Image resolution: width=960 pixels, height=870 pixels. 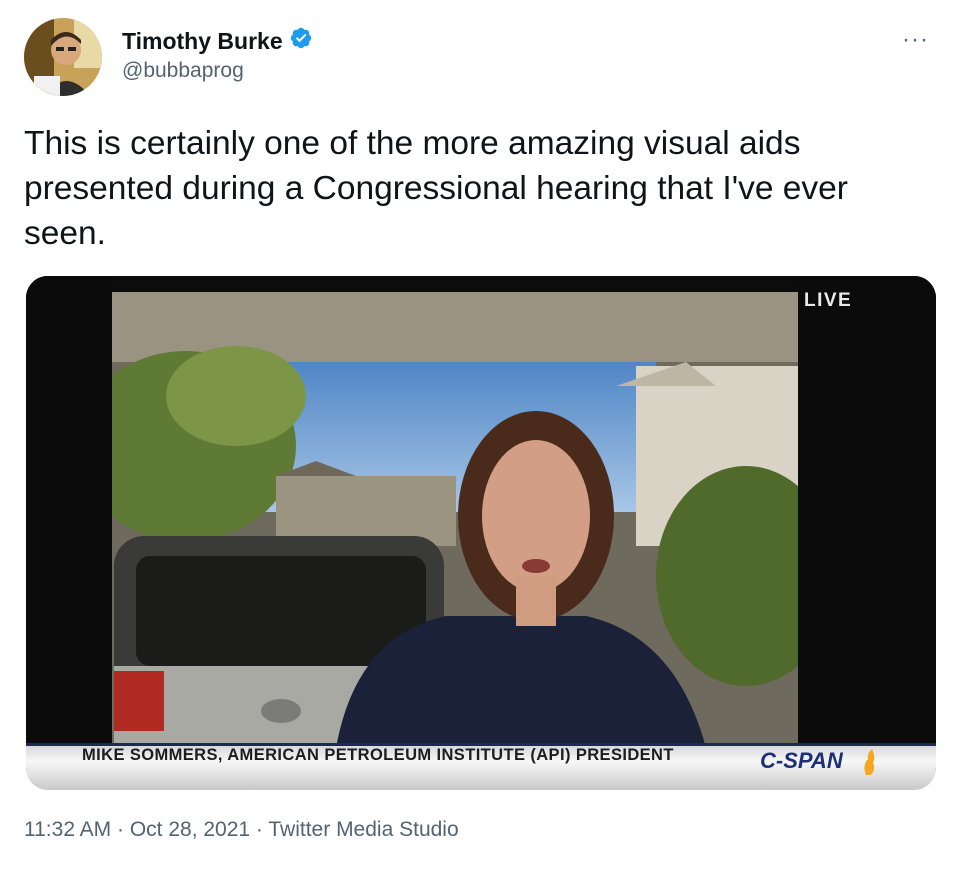 What do you see at coordinates (183, 71) in the screenshot?
I see `author-handle: @bubbaprog` at bounding box center [183, 71].